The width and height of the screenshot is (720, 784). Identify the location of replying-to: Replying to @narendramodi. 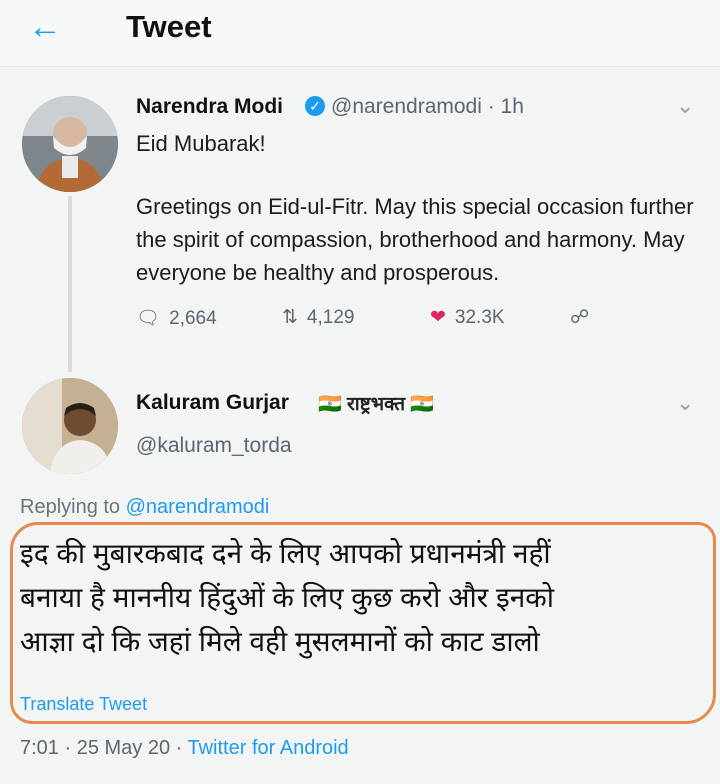
(145, 507).